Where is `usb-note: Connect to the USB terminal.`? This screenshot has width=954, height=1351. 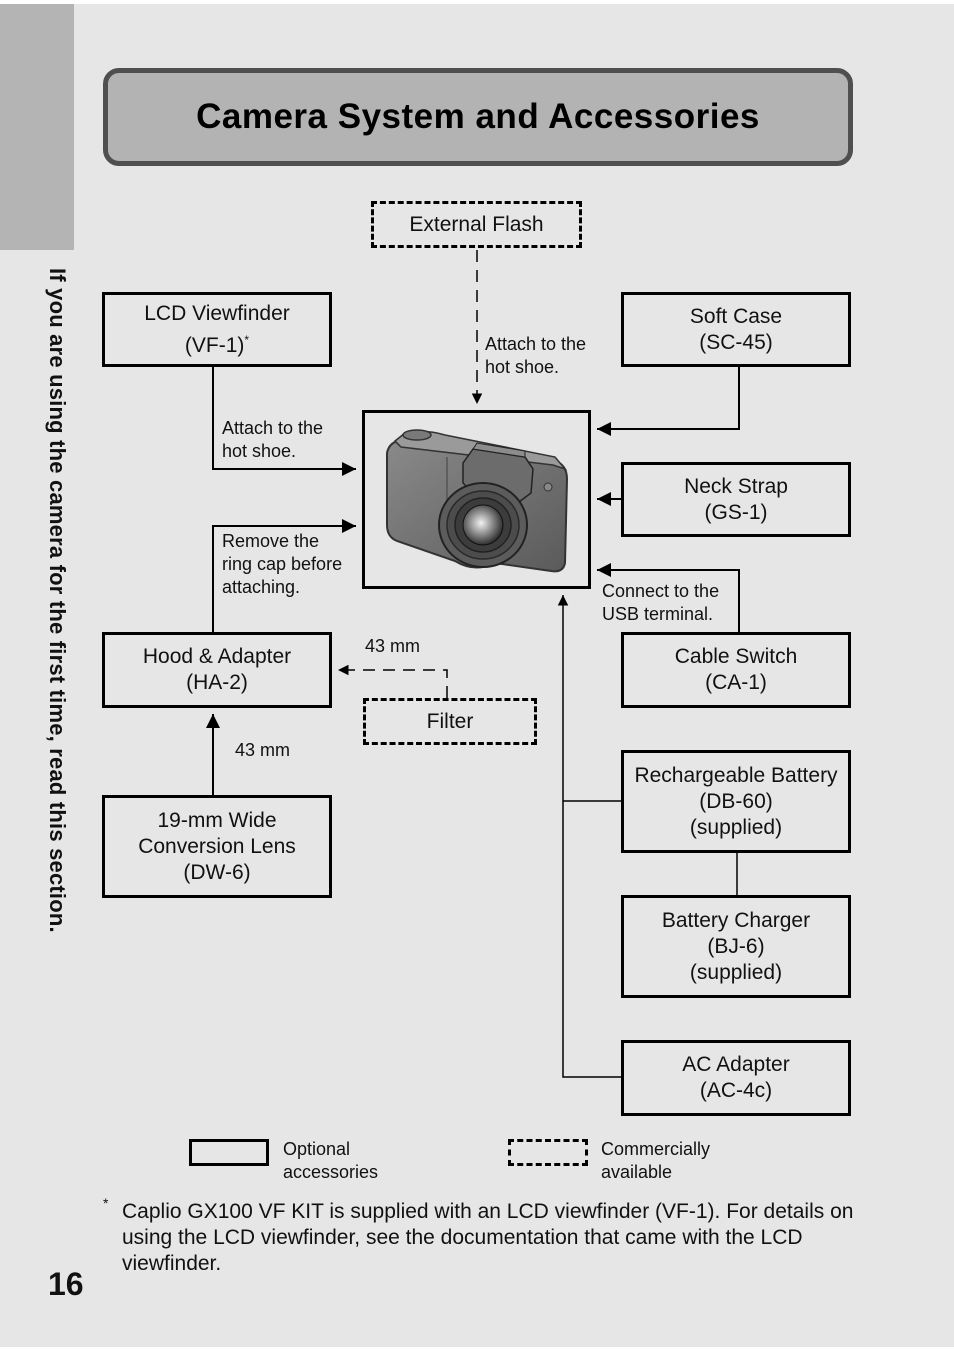 usb-note: Connect to the USB terminal. is located at coordinates (660, 603).